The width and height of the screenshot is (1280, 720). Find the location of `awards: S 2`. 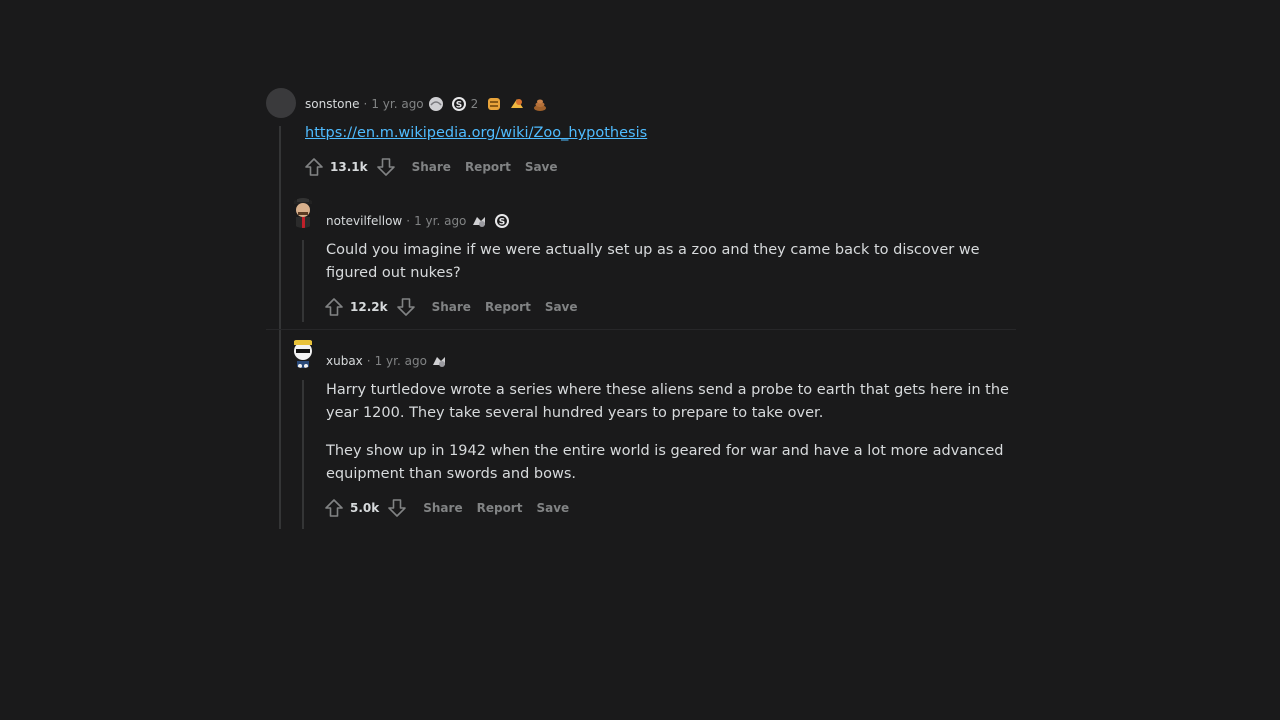

awards: S 2 is located at coordinates (488, 104).